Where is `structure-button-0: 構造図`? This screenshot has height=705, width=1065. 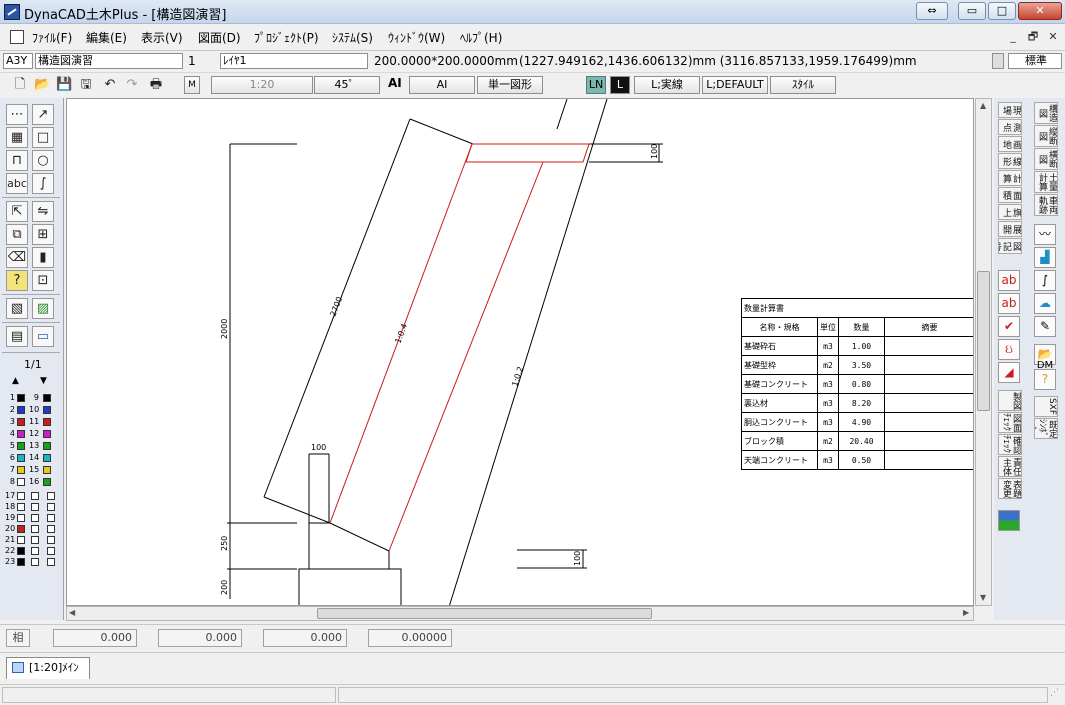 structure-button-0: 構造図 is located at coordinates (1046, 113).